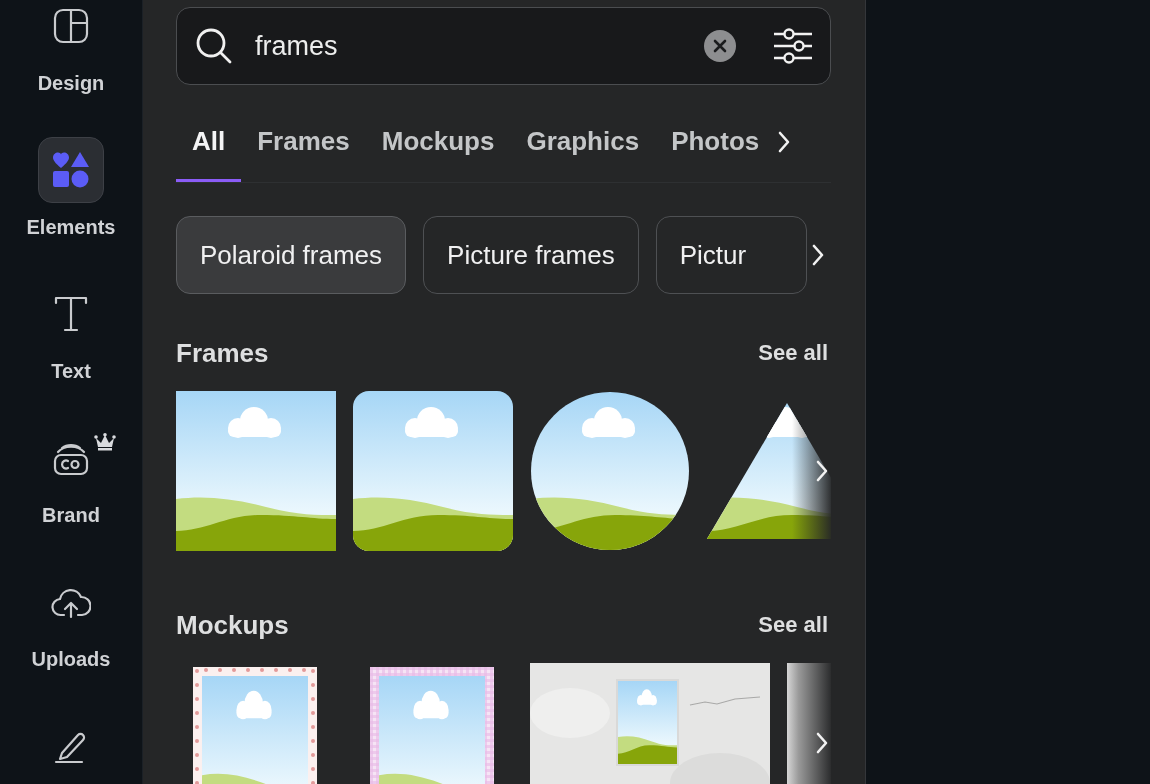 The height and width of the screenshot is (784, 1150). I want to click on filter-chip: Pictur, so click(731, 255).